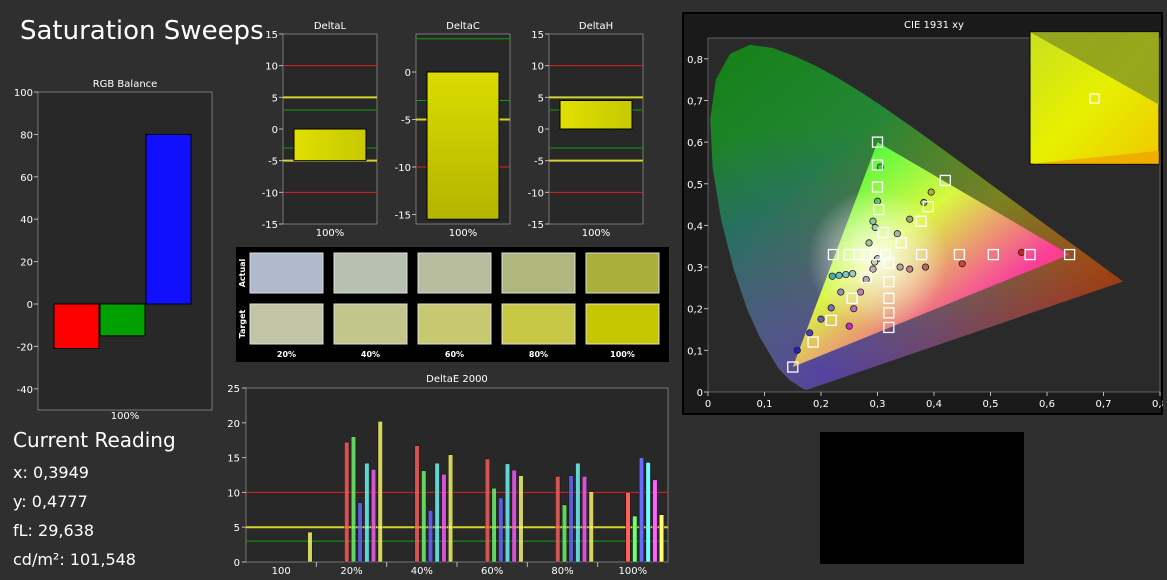 The height and width of the screenshot is (580, 1167). Describe the element at coordinates (54, 530) in the screenshot. I see `reading-fl: fL: 29,638` at that location.